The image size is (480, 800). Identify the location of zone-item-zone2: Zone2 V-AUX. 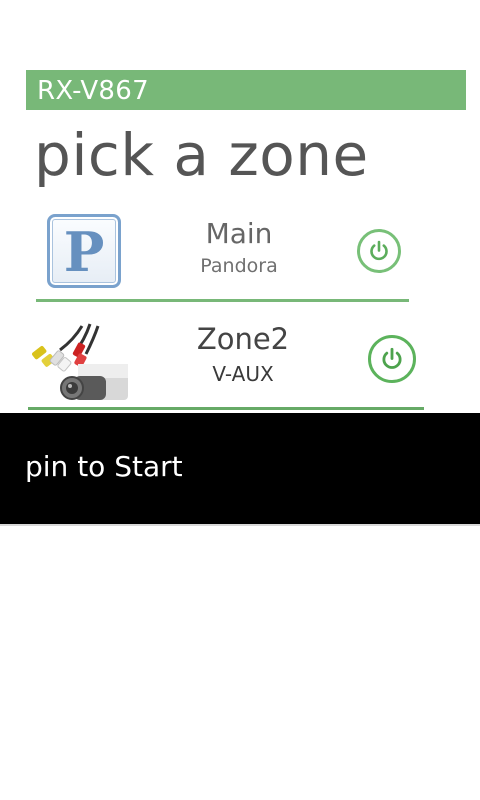
(226, 361).